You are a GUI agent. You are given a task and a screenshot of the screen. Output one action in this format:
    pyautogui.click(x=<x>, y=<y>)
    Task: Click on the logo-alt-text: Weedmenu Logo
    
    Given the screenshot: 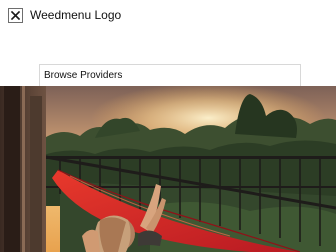 What is the action you would take?
    pyautogui.click(x=75, y=15)
    